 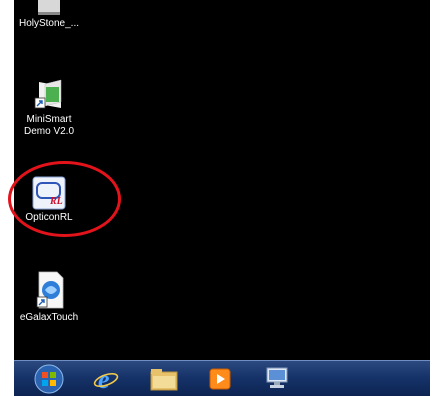 I want to click on desktop-icon-egalaxtouch: eGalaxTouch, so click(x=51, y=297).